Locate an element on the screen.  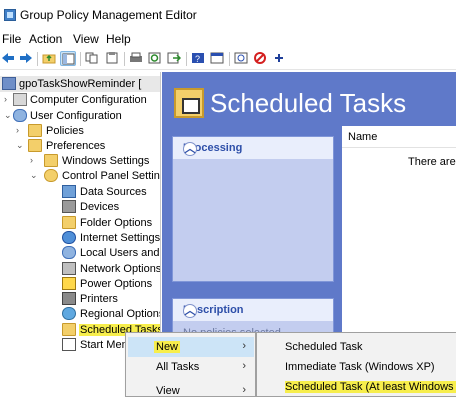
menu-view: View is located at coordinates (86, 39).